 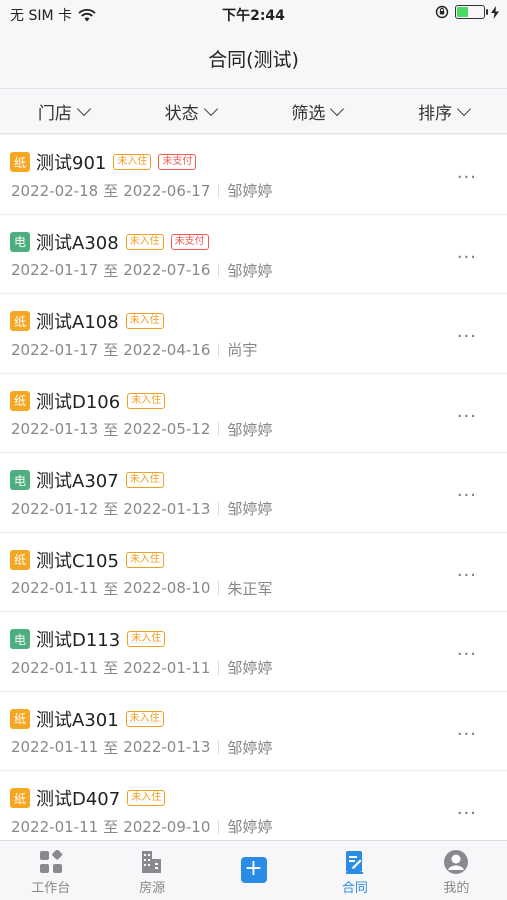 What do you see at coordinates (109, 242) in the screenshot?
I see `contract-header: 电测试A308 未入住 未支付` at bounding box center [109, 242].